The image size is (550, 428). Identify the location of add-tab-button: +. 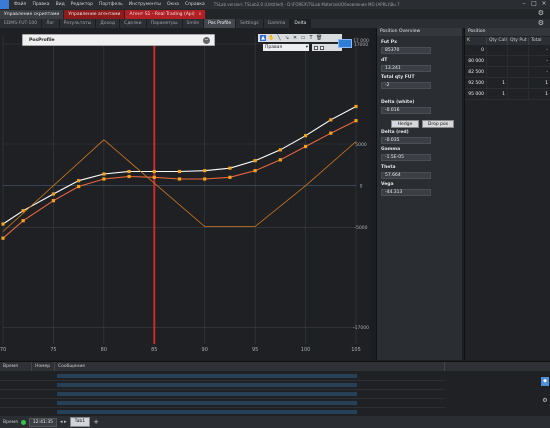
(96, 422).